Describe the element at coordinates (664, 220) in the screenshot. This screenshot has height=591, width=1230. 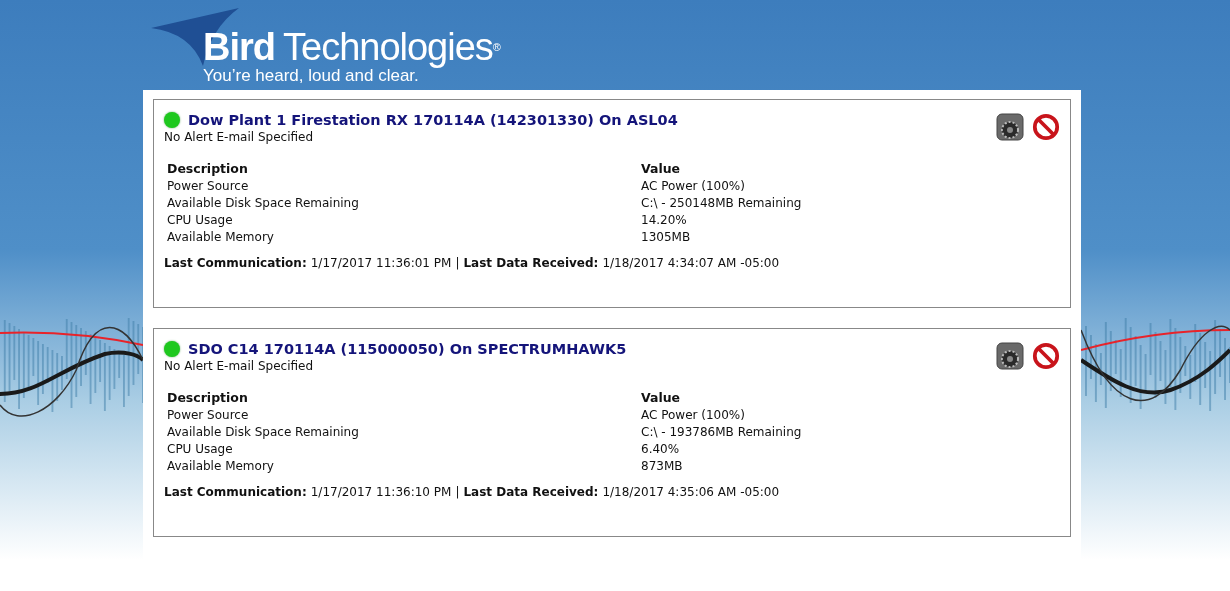
I see `table-cell-text: 14.20%` at that location.